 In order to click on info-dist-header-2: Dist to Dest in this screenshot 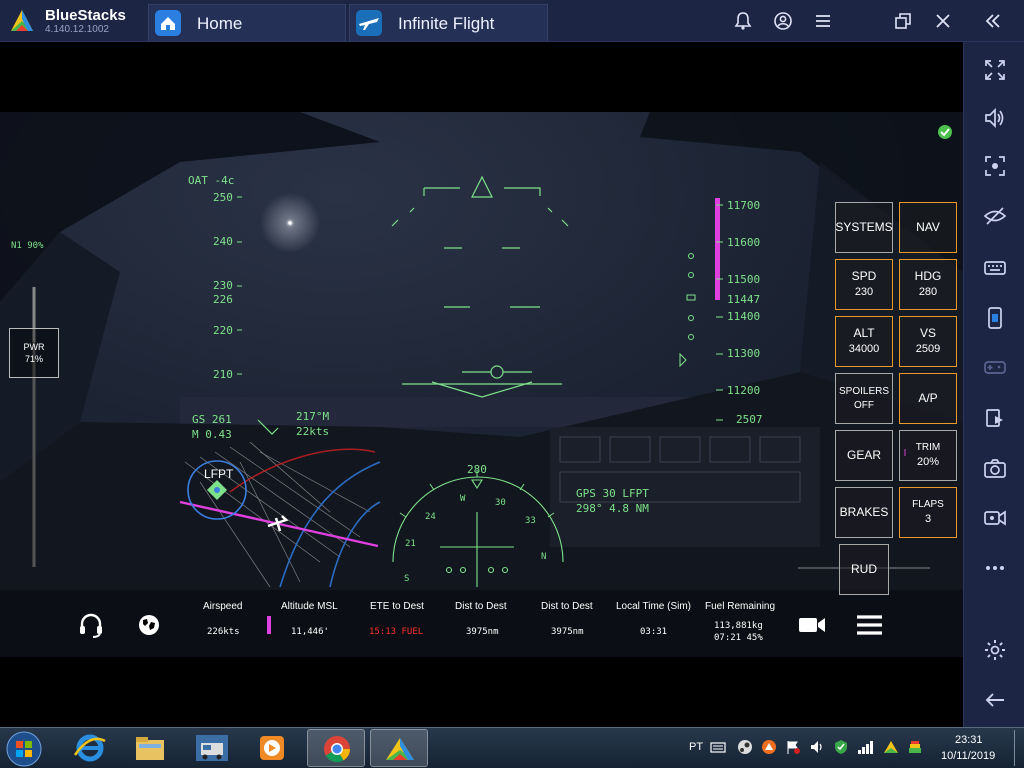, I will do `click(567, 606)`.